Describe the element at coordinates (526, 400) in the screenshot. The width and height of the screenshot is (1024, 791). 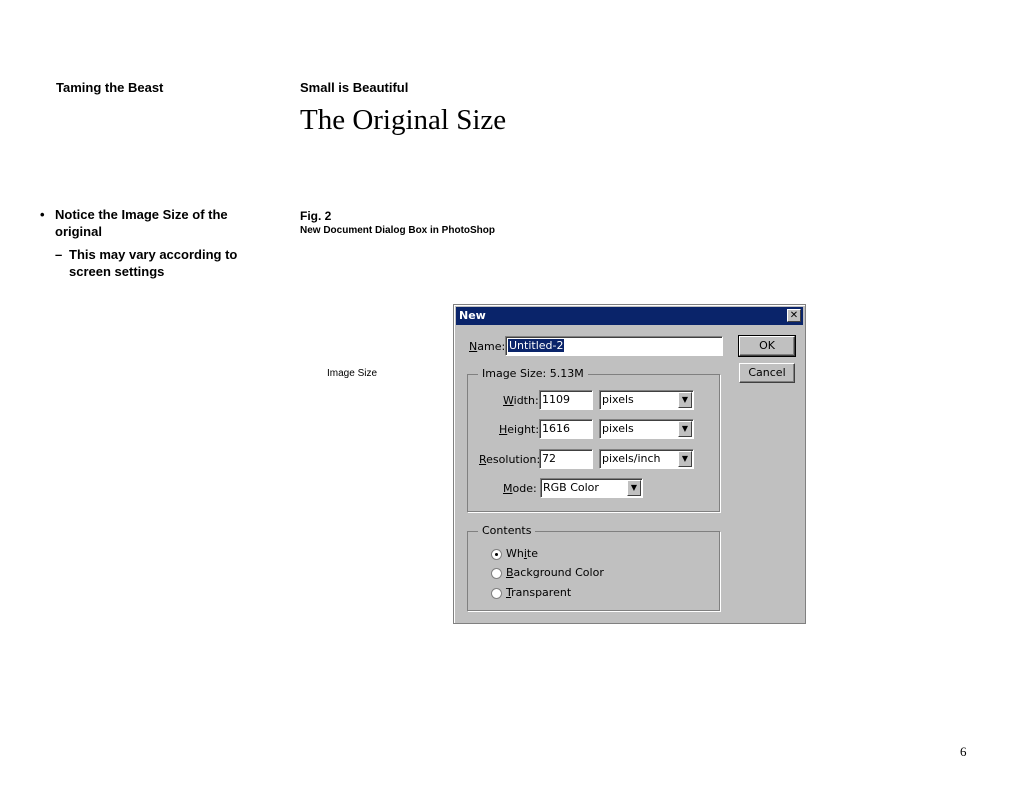
I see `width-label-text: idth:` at that location.